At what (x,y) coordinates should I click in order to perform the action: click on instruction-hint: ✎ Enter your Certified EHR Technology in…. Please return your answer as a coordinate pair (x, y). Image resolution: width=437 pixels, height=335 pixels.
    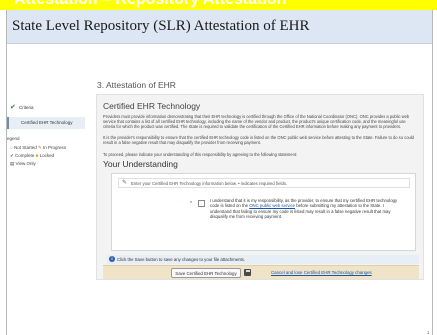
    Looking at the image, I should click on (264, 183).